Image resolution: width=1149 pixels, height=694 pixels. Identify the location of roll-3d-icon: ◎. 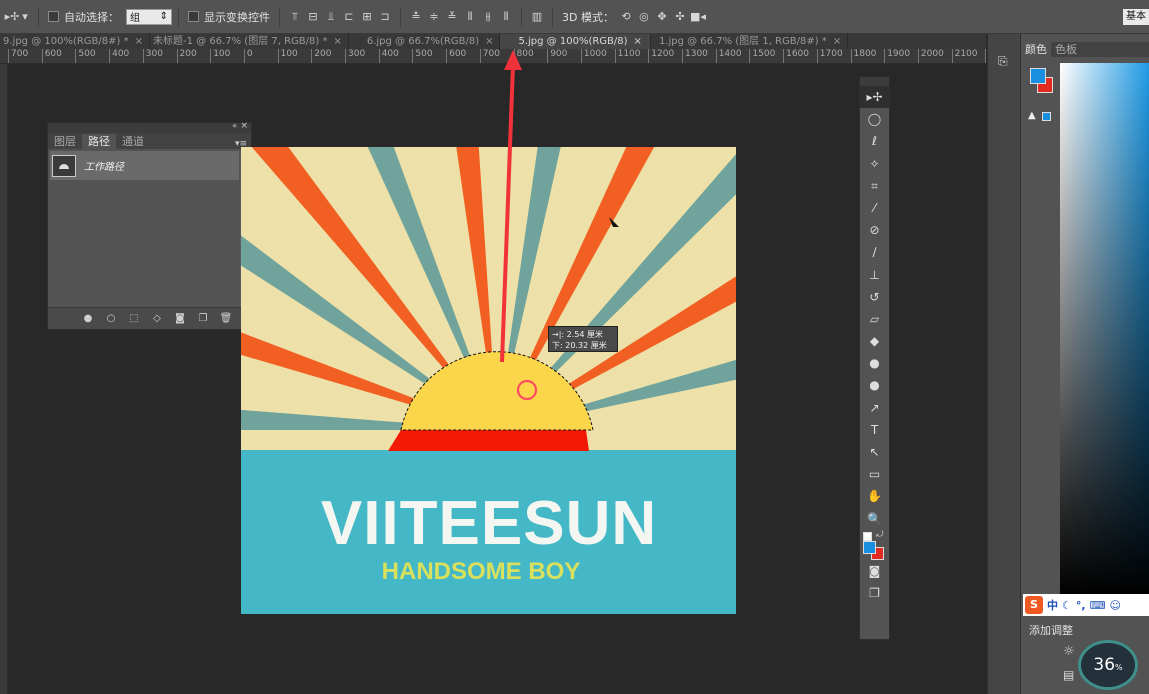
(644, 17).